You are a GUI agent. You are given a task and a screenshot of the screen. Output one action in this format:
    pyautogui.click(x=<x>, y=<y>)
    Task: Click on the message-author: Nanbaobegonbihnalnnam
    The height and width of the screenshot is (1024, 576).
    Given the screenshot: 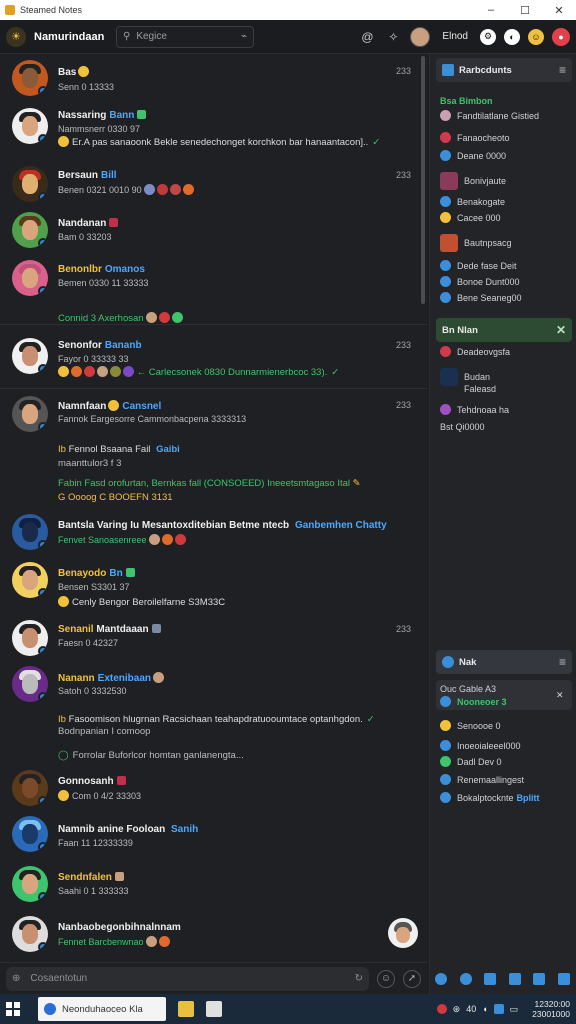 What is the action you would take?
    pyautogui.click(x=119, y=927)
    